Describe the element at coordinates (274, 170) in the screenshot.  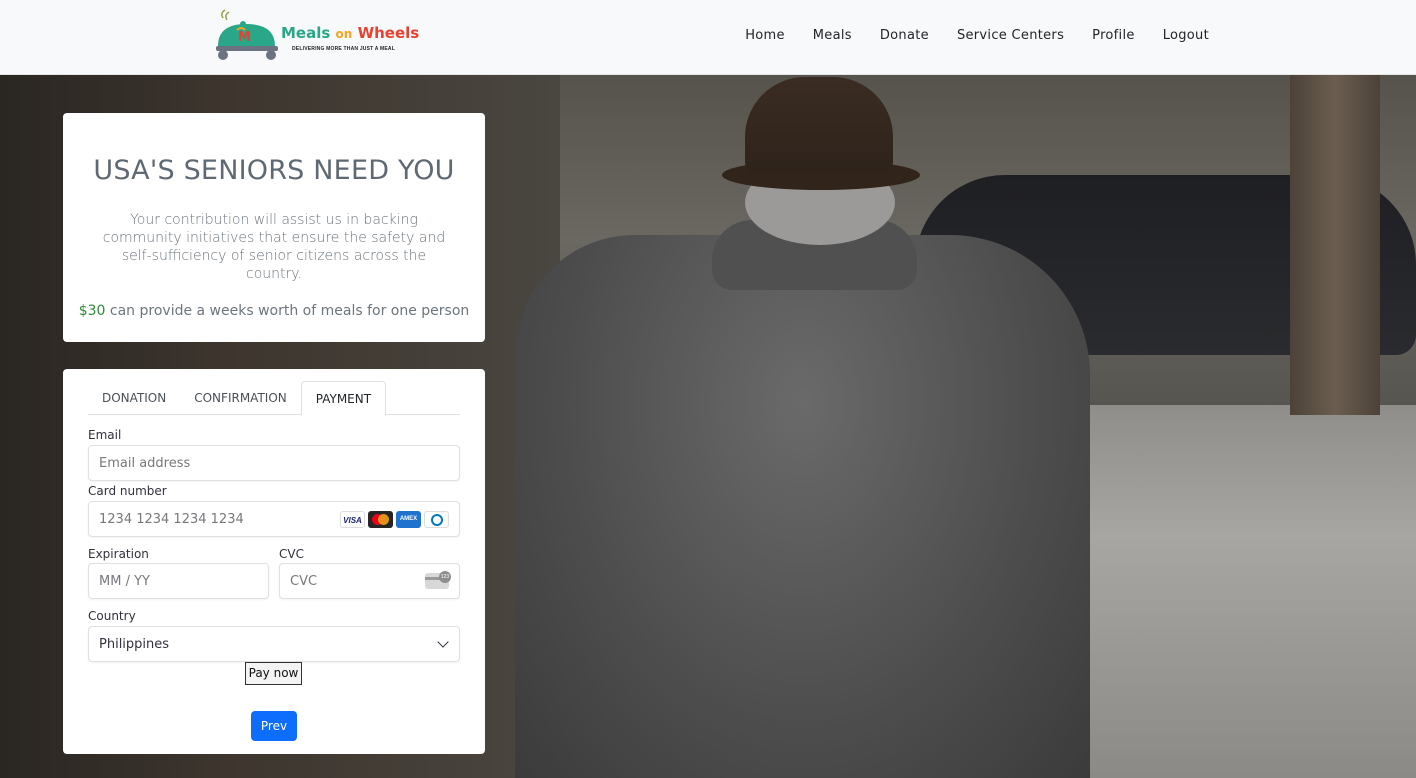
I see `info-heading: USA'S SENIORS NEED YOU` at that location.